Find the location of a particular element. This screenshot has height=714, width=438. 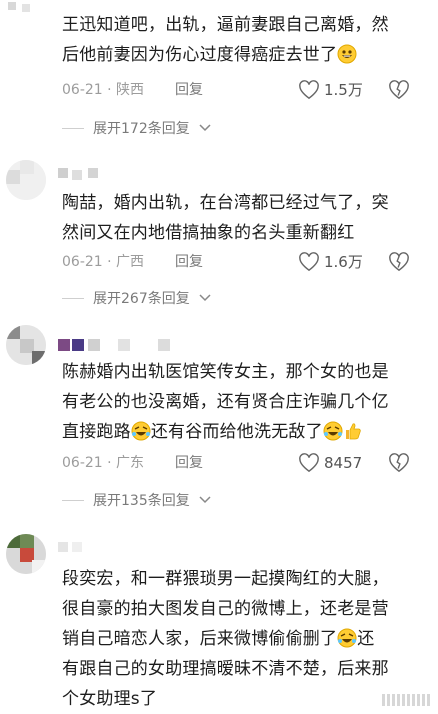

like-button: 1.5万 is located at coordinates (330, 90).